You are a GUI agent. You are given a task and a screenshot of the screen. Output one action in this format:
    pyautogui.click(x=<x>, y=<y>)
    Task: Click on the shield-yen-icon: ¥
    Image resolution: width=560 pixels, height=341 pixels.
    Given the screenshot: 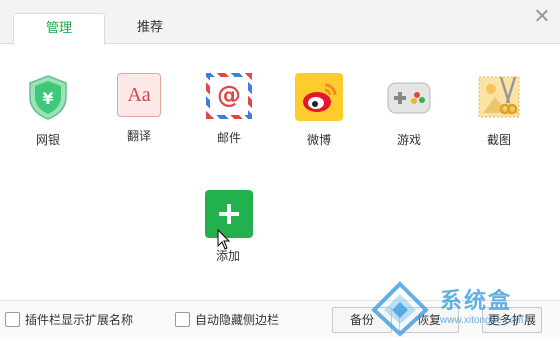 What is the action you would take?
    pyautogui.click(x=48, y=97)
    